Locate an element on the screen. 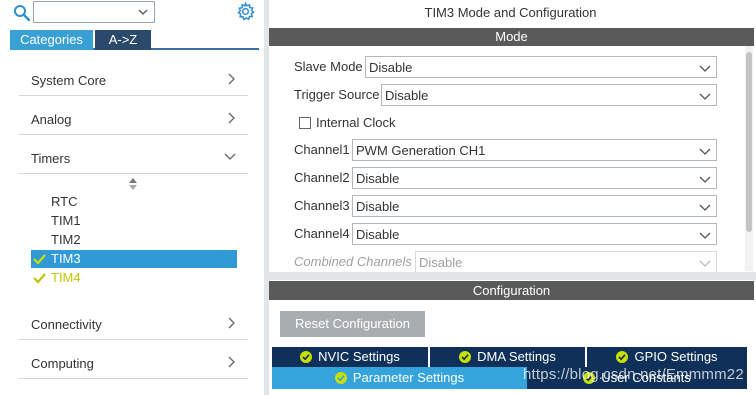 This screenshot has width=756, height=395. combined-channels-label: Combined Channels is located at coordinates (353, 261).